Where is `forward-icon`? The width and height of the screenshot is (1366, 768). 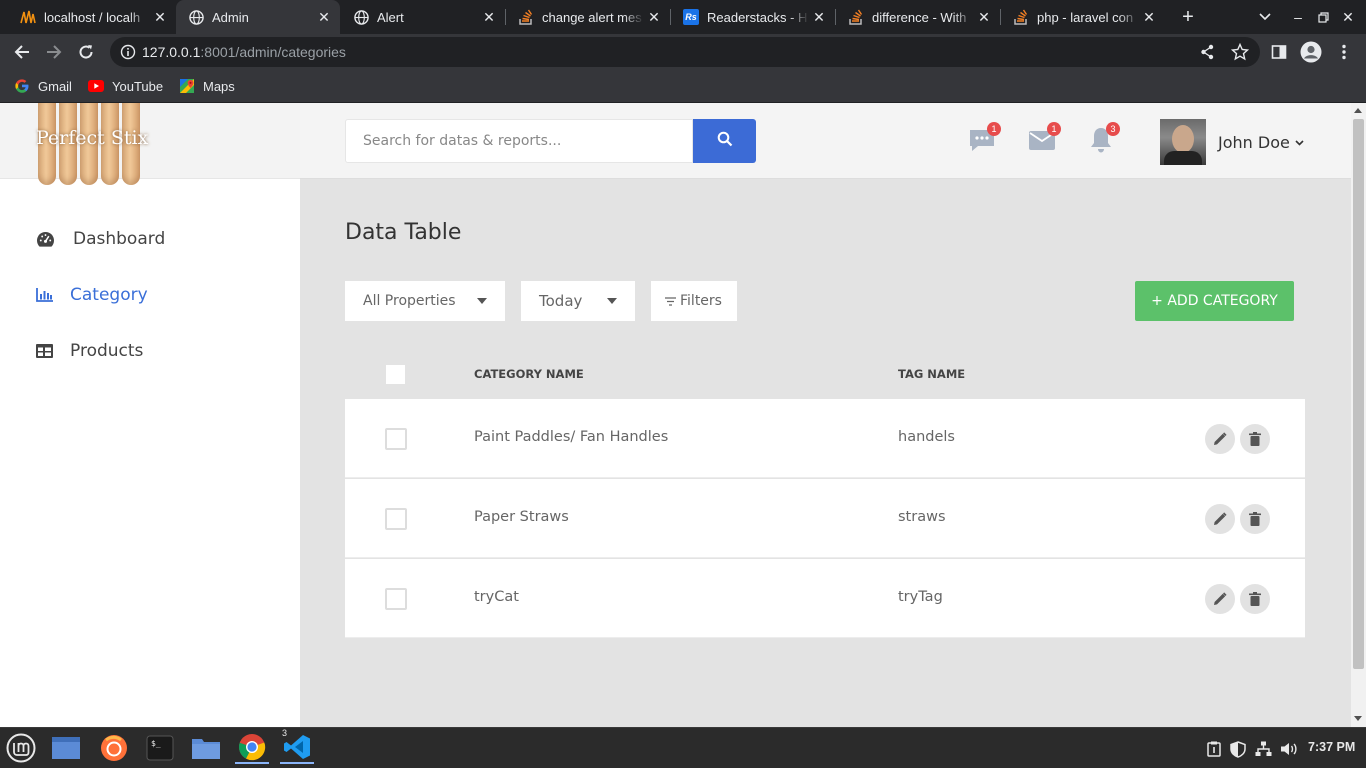 forward-icon is located at coordinates (54, 52).